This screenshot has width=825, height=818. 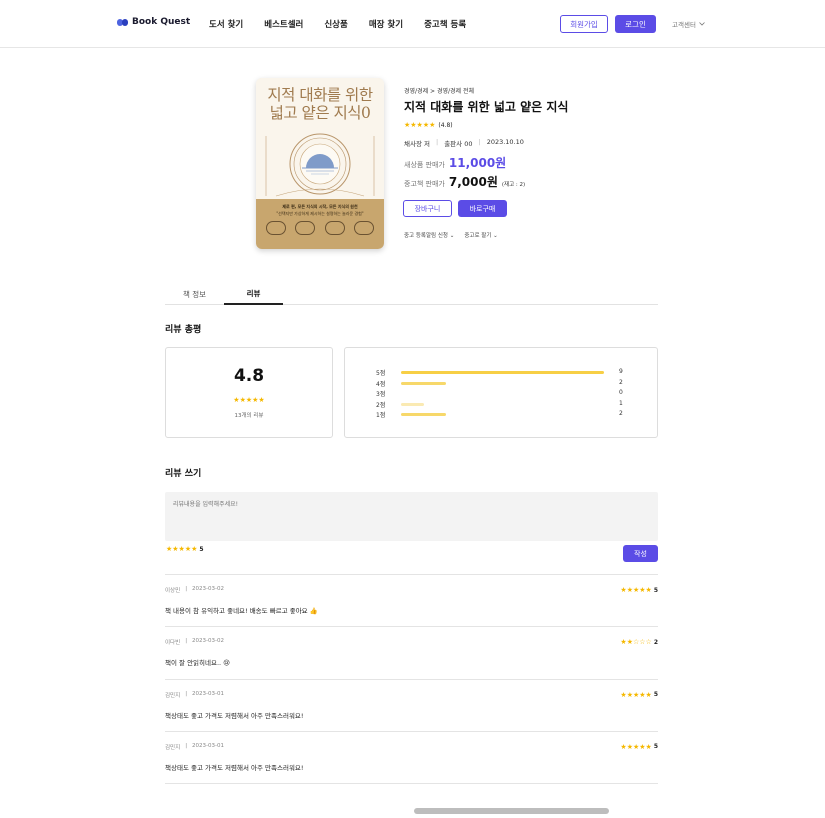 I want to click on star-rating-icon: ★★☆☆☆, so click(x=636, y=642).